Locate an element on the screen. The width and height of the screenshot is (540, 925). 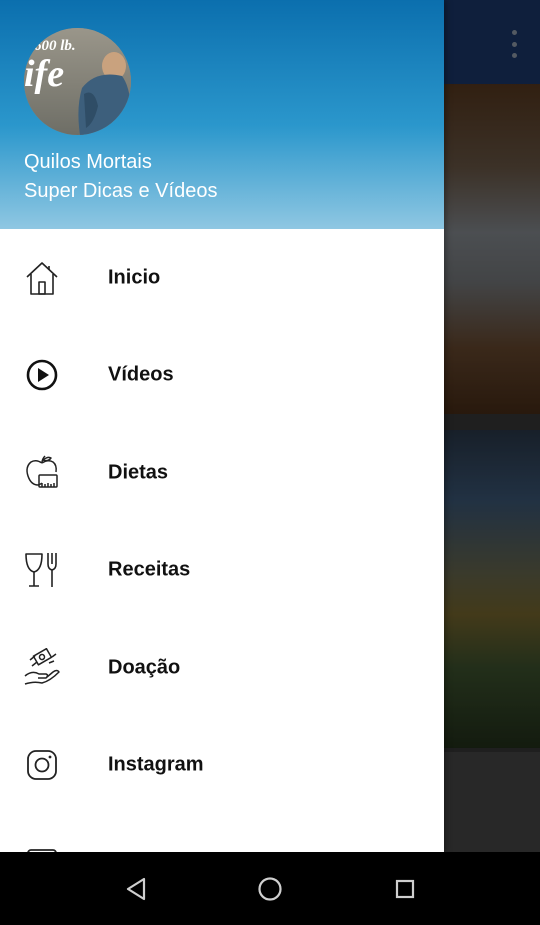
menu-item-inicio: Inicio is located at coordinates (222, 278).